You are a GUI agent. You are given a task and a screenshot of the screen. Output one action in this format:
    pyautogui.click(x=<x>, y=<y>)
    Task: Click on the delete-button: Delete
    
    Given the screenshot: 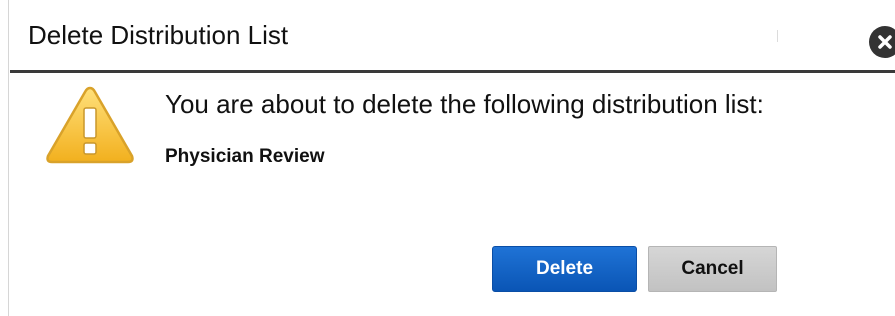 What is the action you would take?
    pyautogui.click(x=564, y=269)
    